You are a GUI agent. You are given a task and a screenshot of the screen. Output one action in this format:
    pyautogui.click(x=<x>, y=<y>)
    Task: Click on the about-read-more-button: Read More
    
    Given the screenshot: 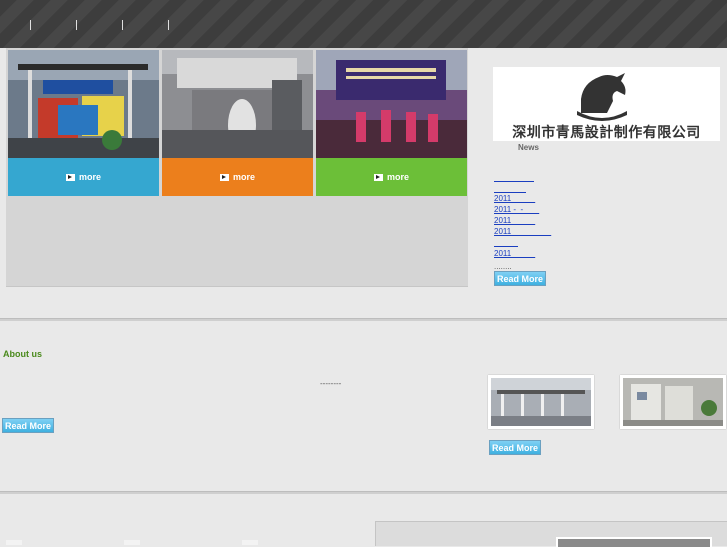 What is the action you would take?
    pyautogui.click(x=28, y=425)
    